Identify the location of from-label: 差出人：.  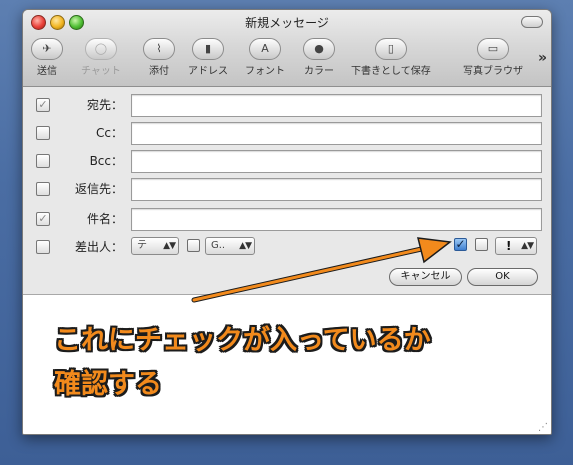
(98, 247).